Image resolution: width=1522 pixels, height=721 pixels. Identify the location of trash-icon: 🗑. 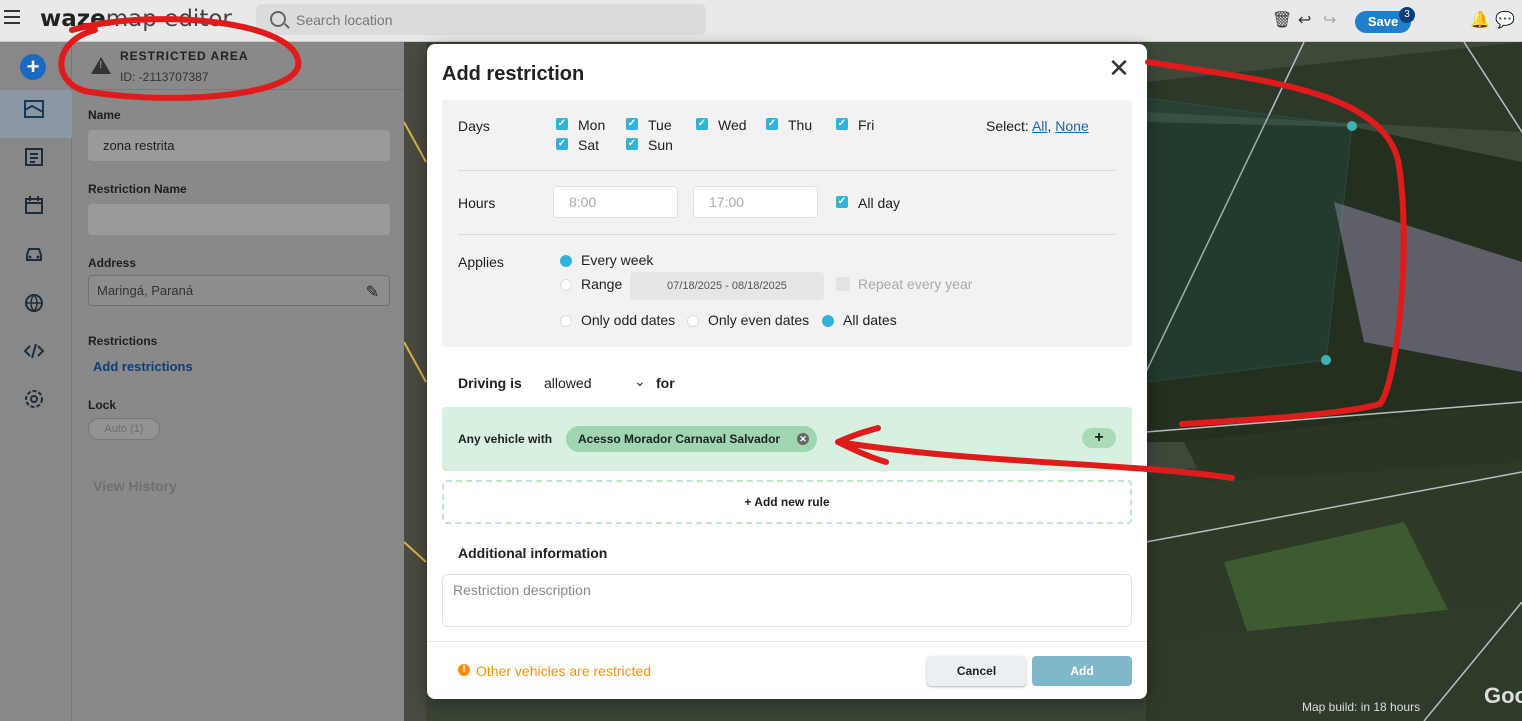
(1282, 20).